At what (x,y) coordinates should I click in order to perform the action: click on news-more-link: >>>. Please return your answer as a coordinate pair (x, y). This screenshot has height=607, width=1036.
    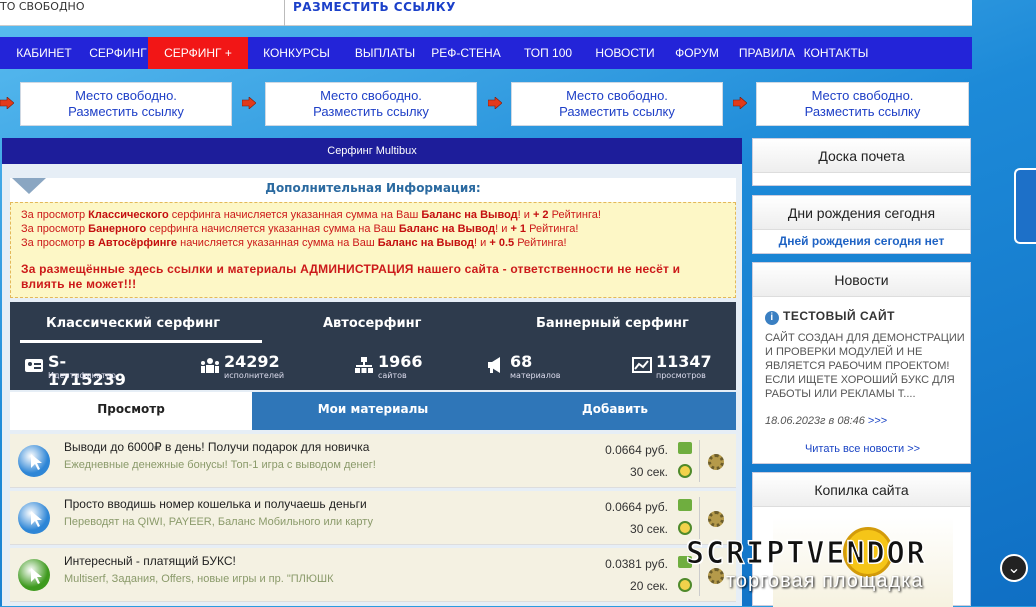
    Looking at the image, I should click on (877, 421).